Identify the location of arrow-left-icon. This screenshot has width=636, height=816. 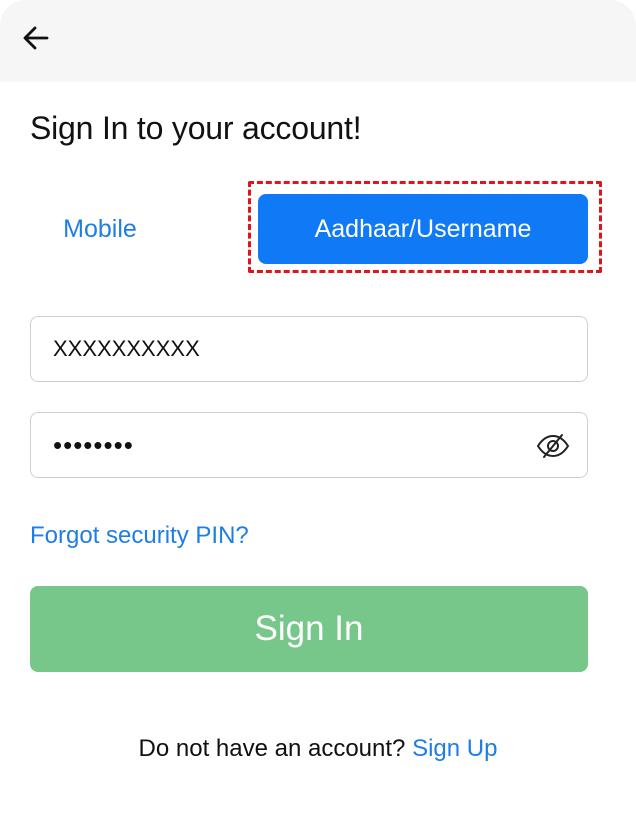
(36, 38).